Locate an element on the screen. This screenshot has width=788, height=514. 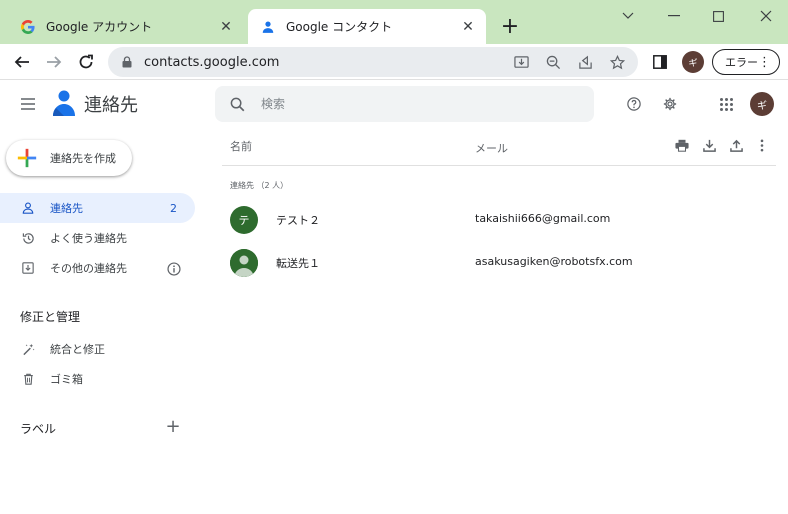
table-row: 転送先１ asakusagiken@robotsfx.com is located at coordinates (499, 262).